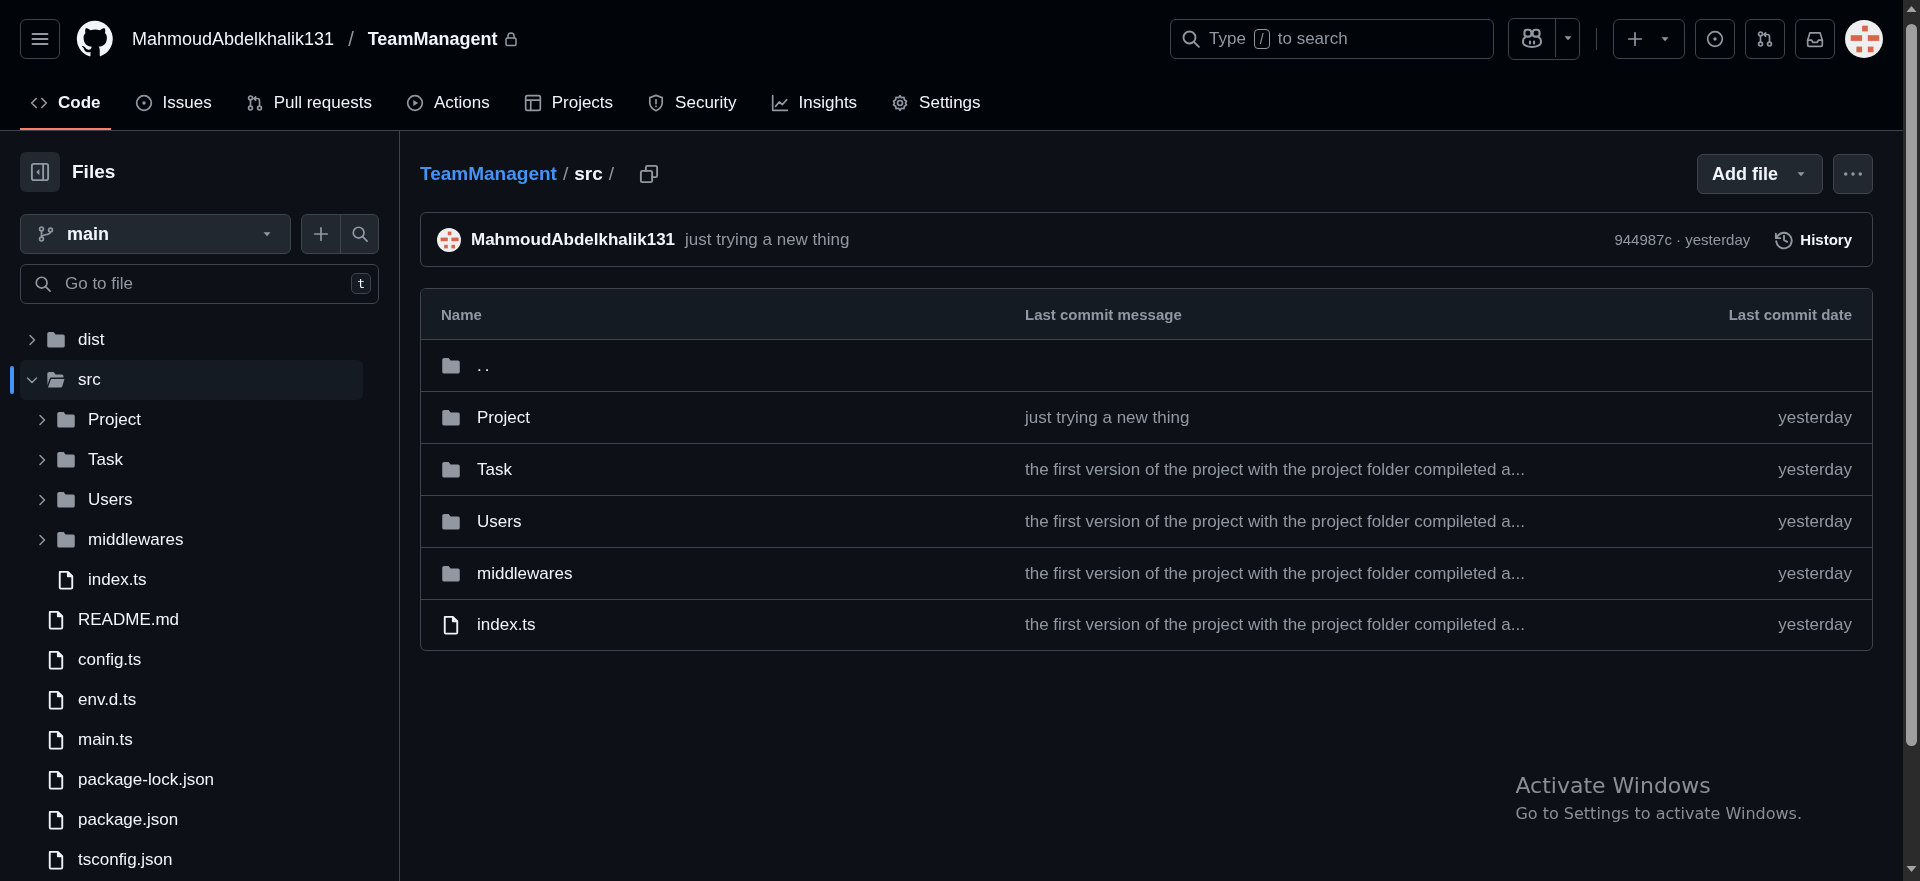 Image resolution: width=1920 pixels, height=881 pixels. Describe the element at coordinates (191, 660) in the screenshot. I see `tree-item: config.ts` at that location.